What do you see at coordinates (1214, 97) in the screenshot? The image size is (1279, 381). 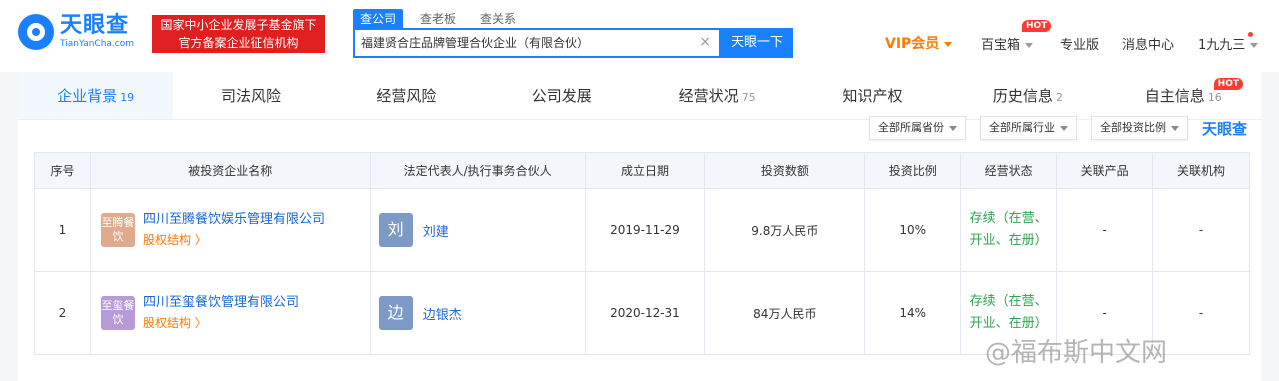 I see `tab-count: 16` at bounding box center [1214, 97].